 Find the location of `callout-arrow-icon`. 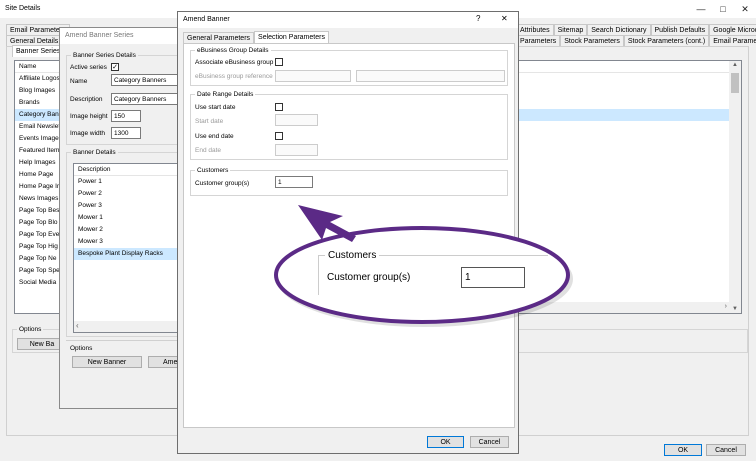

callout-arrow-icon is located at coordinates (327, 223).